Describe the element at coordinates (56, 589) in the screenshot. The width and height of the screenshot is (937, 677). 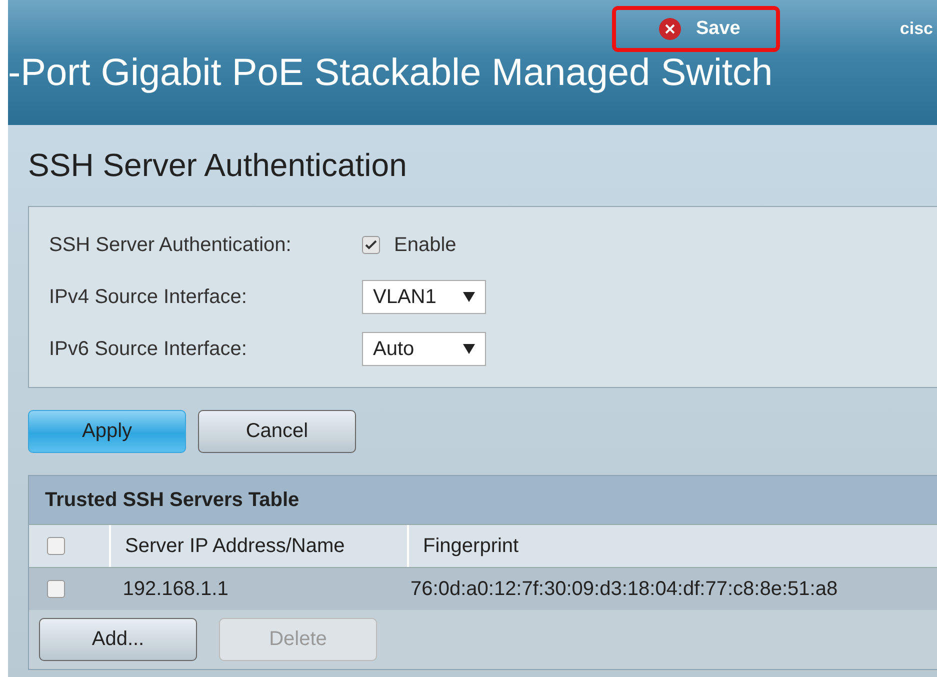
I see `row-checkbox` at that location.